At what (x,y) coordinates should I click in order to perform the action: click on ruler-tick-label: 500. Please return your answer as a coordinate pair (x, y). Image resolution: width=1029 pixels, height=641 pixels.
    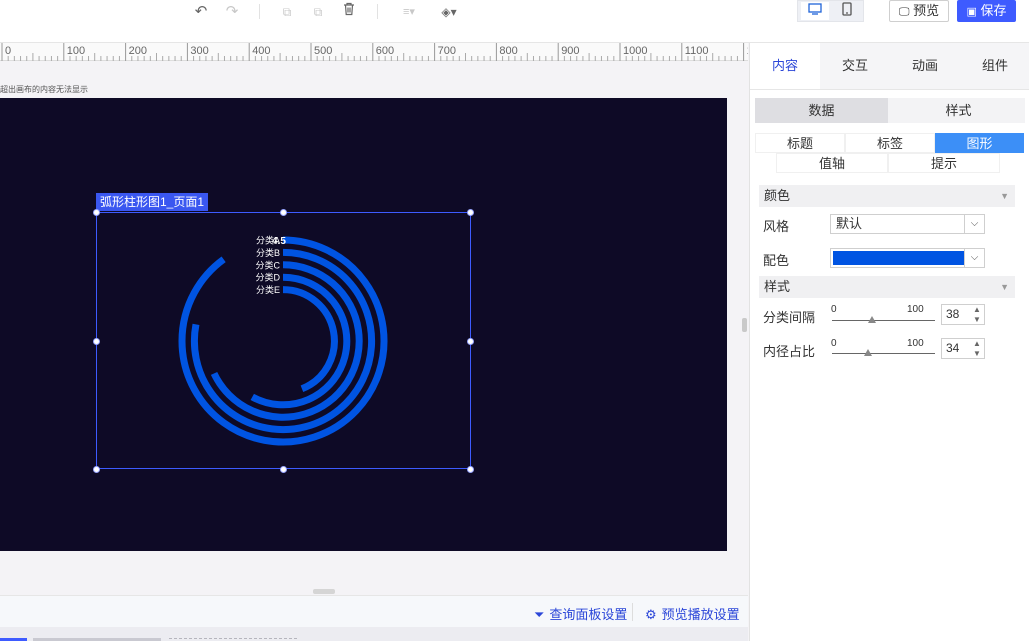
    Looking at the image, I should click on (323, 51).